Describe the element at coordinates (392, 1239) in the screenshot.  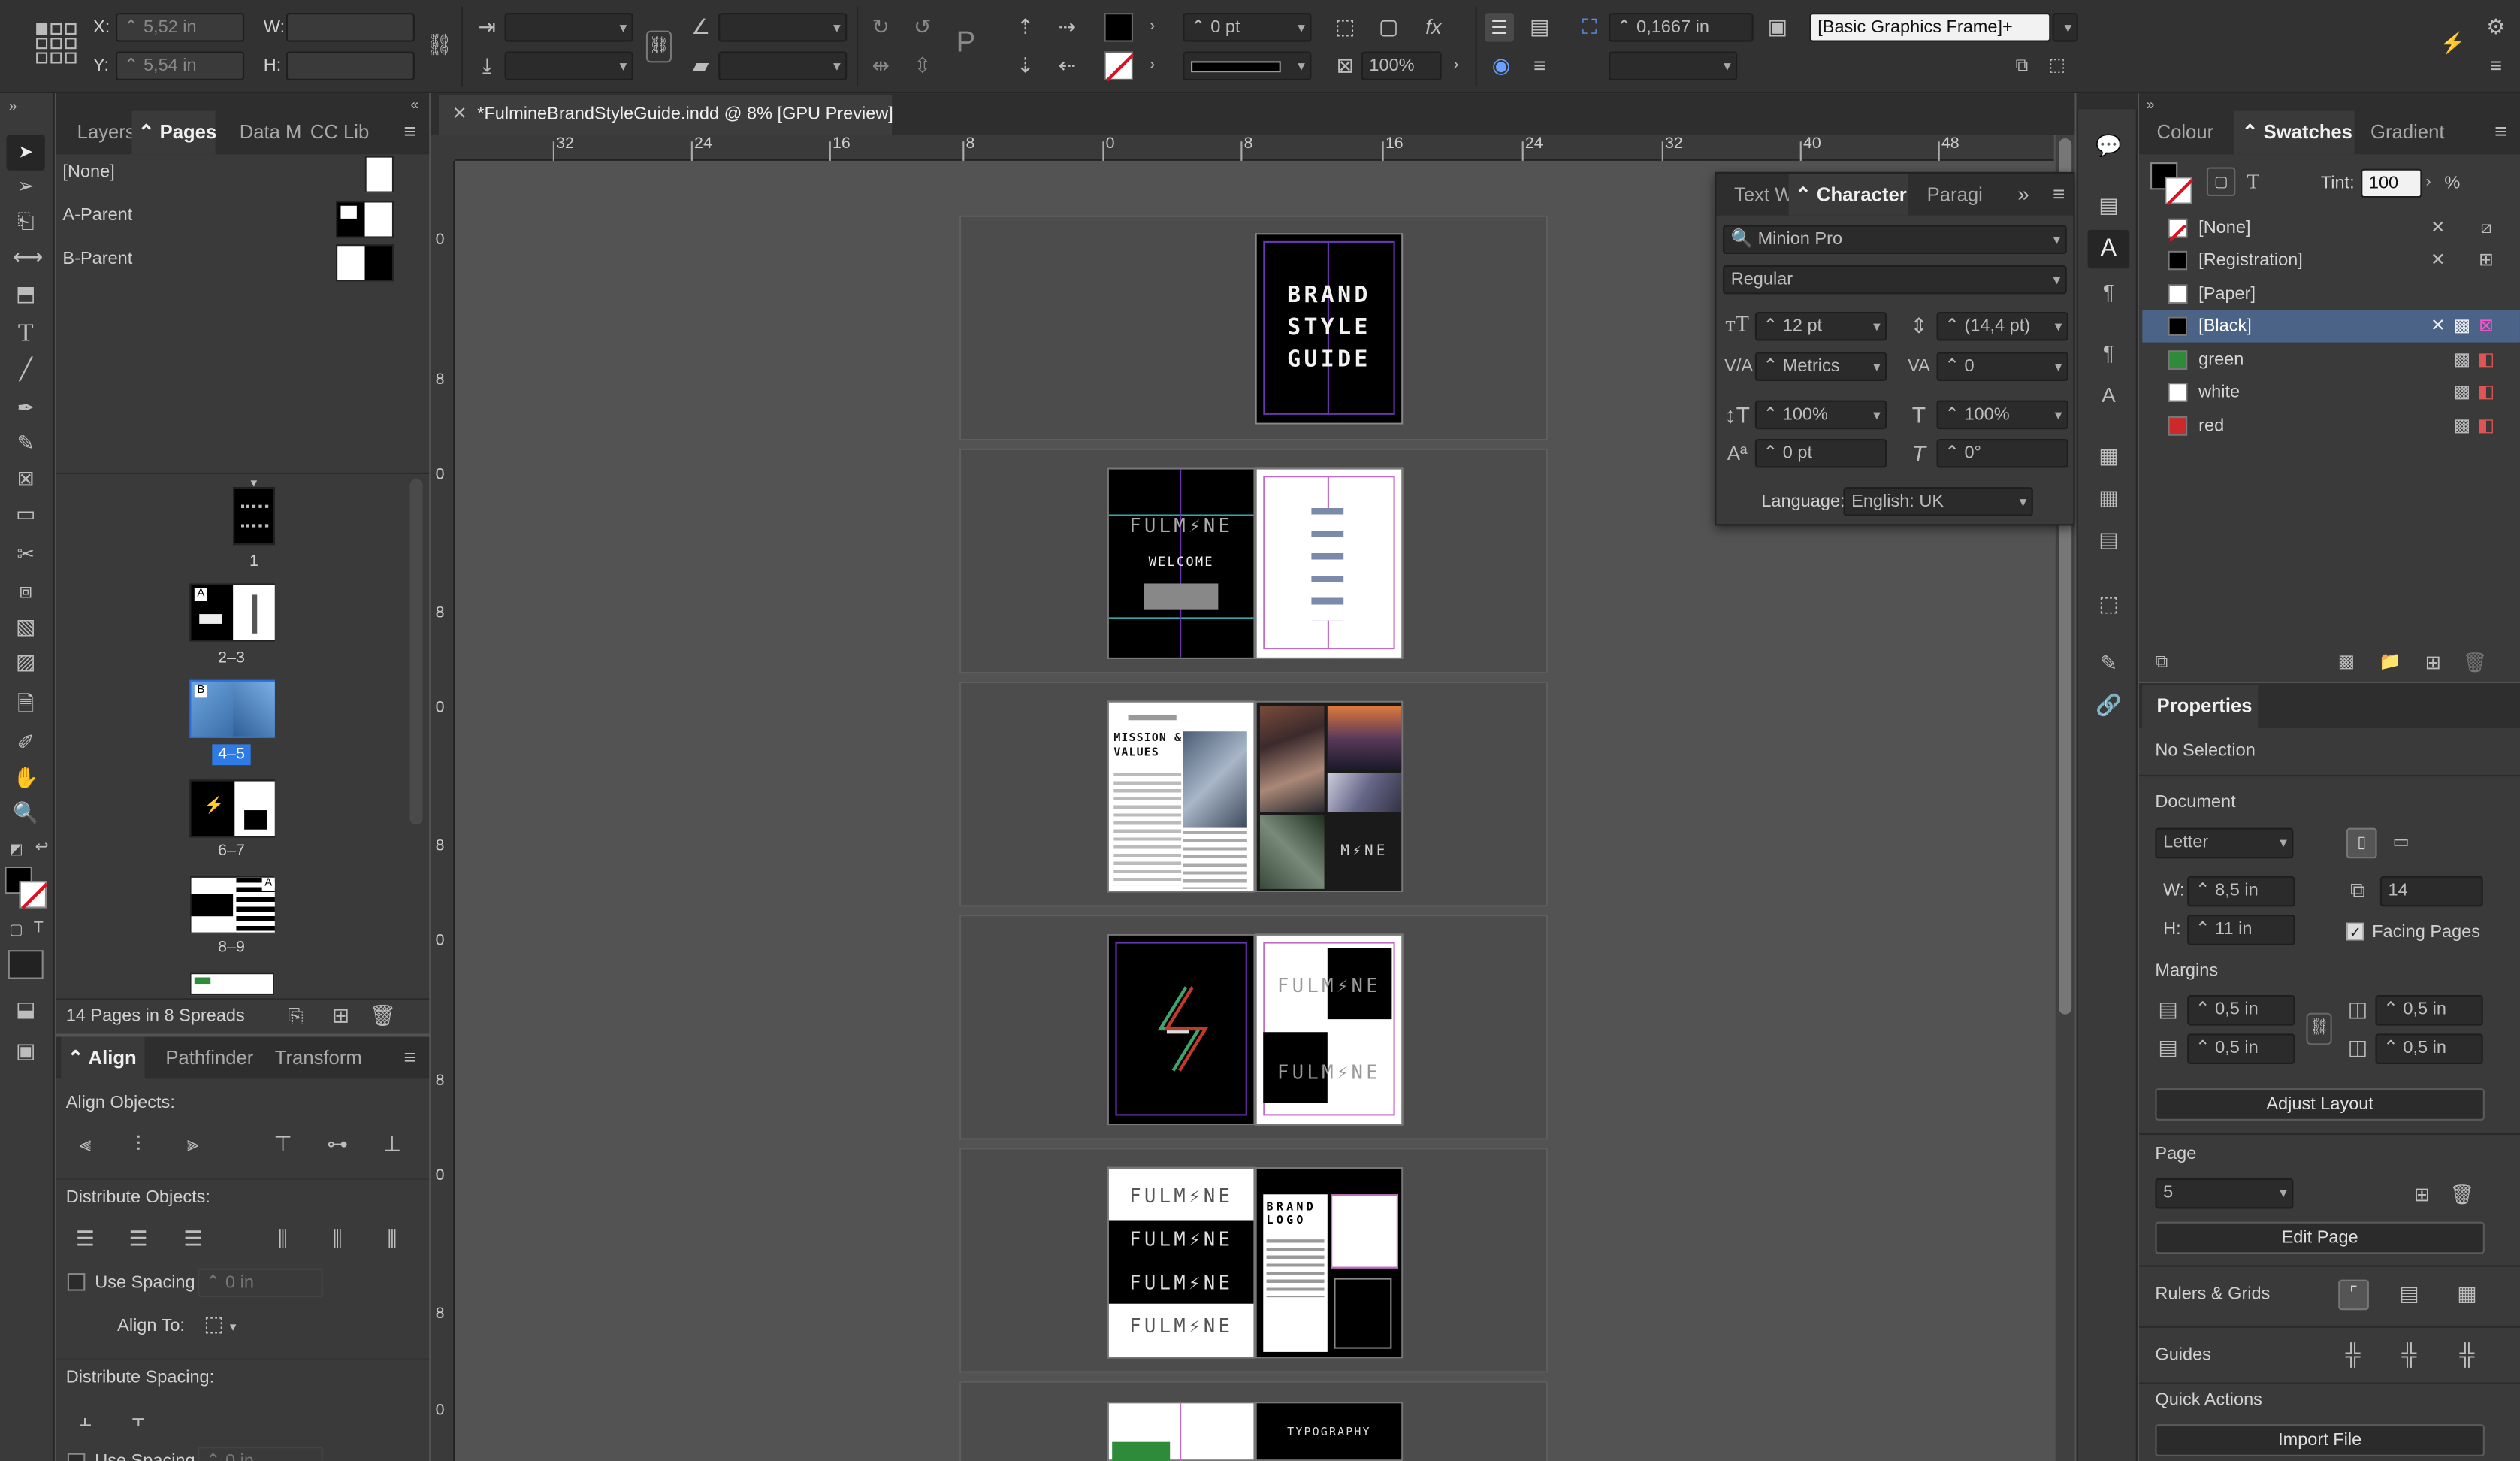
I see `distribute-right-icon: ⫼` at that location.